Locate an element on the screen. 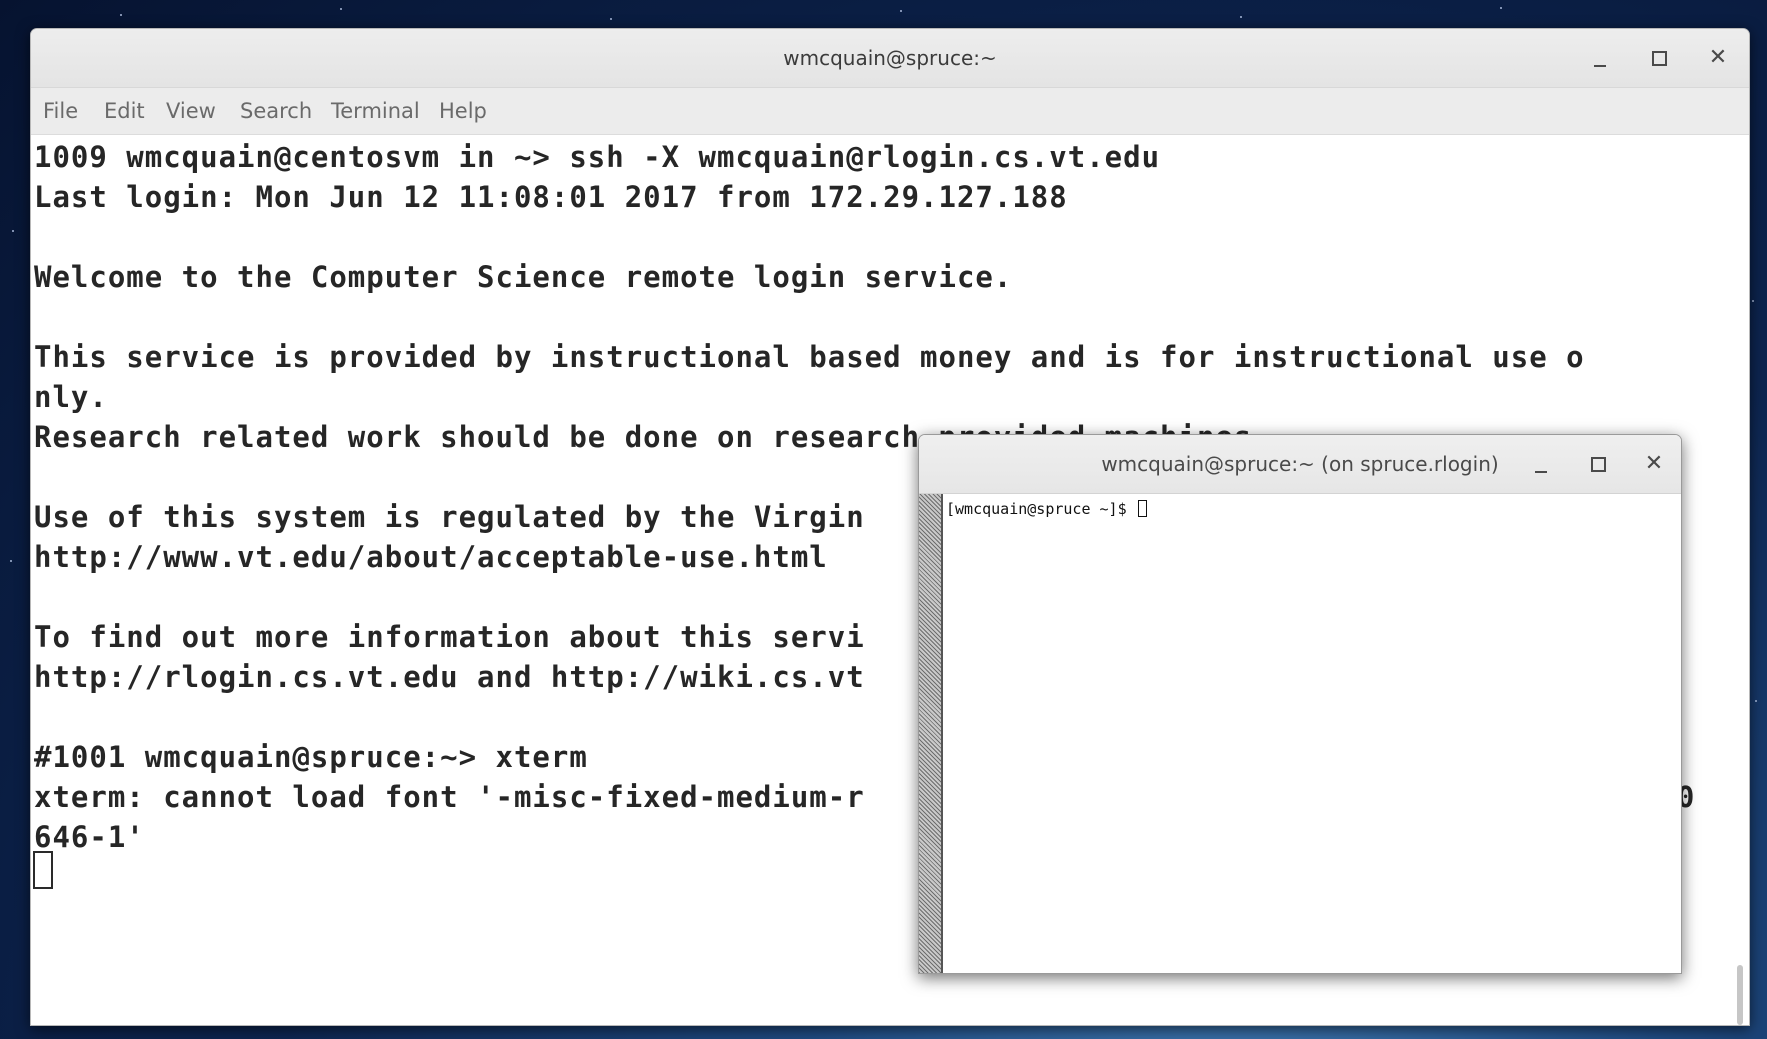  xterm-title-bar: wmcquain@spruce:~ (on spruce.rlogin) ✕ is located at coordinates (1300, 464).